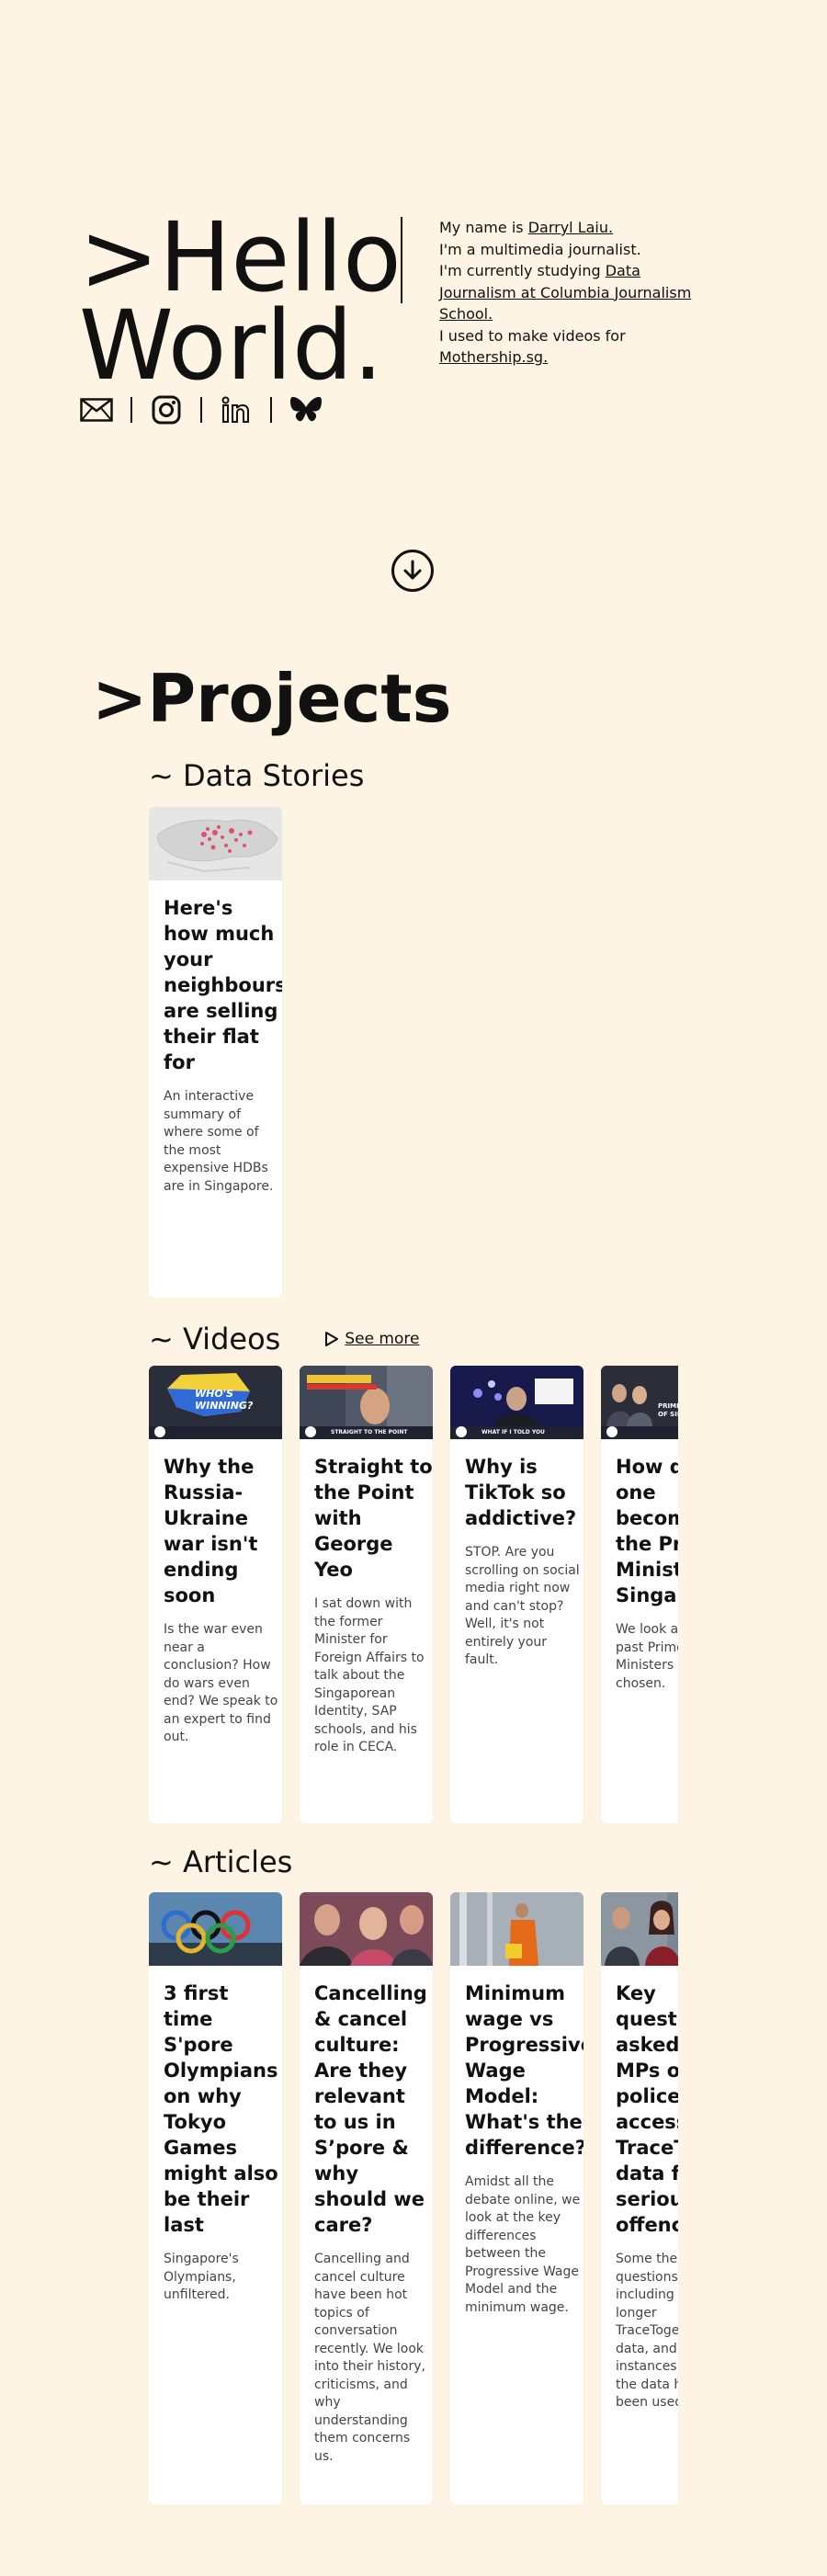 Image resolution: width=827 pixels, height=2576 pixels. What do you see at coordinates (639, 1402) in the screenshot?
I see `video-thumbnail: PRIME MINISTER OF SINGAPORE` at bounding box center [639, 1402].